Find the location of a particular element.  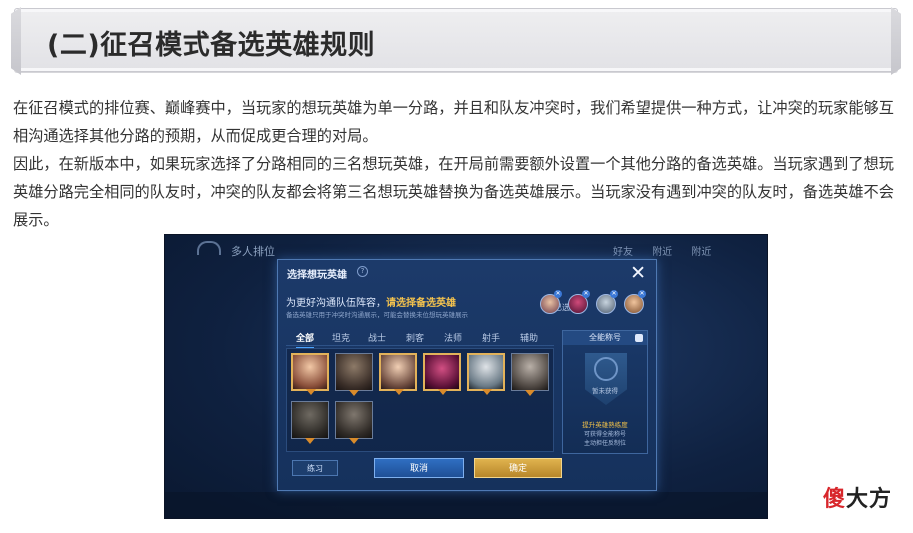

tab-nearby-2: 附近 is located at coordinates (701, 252).